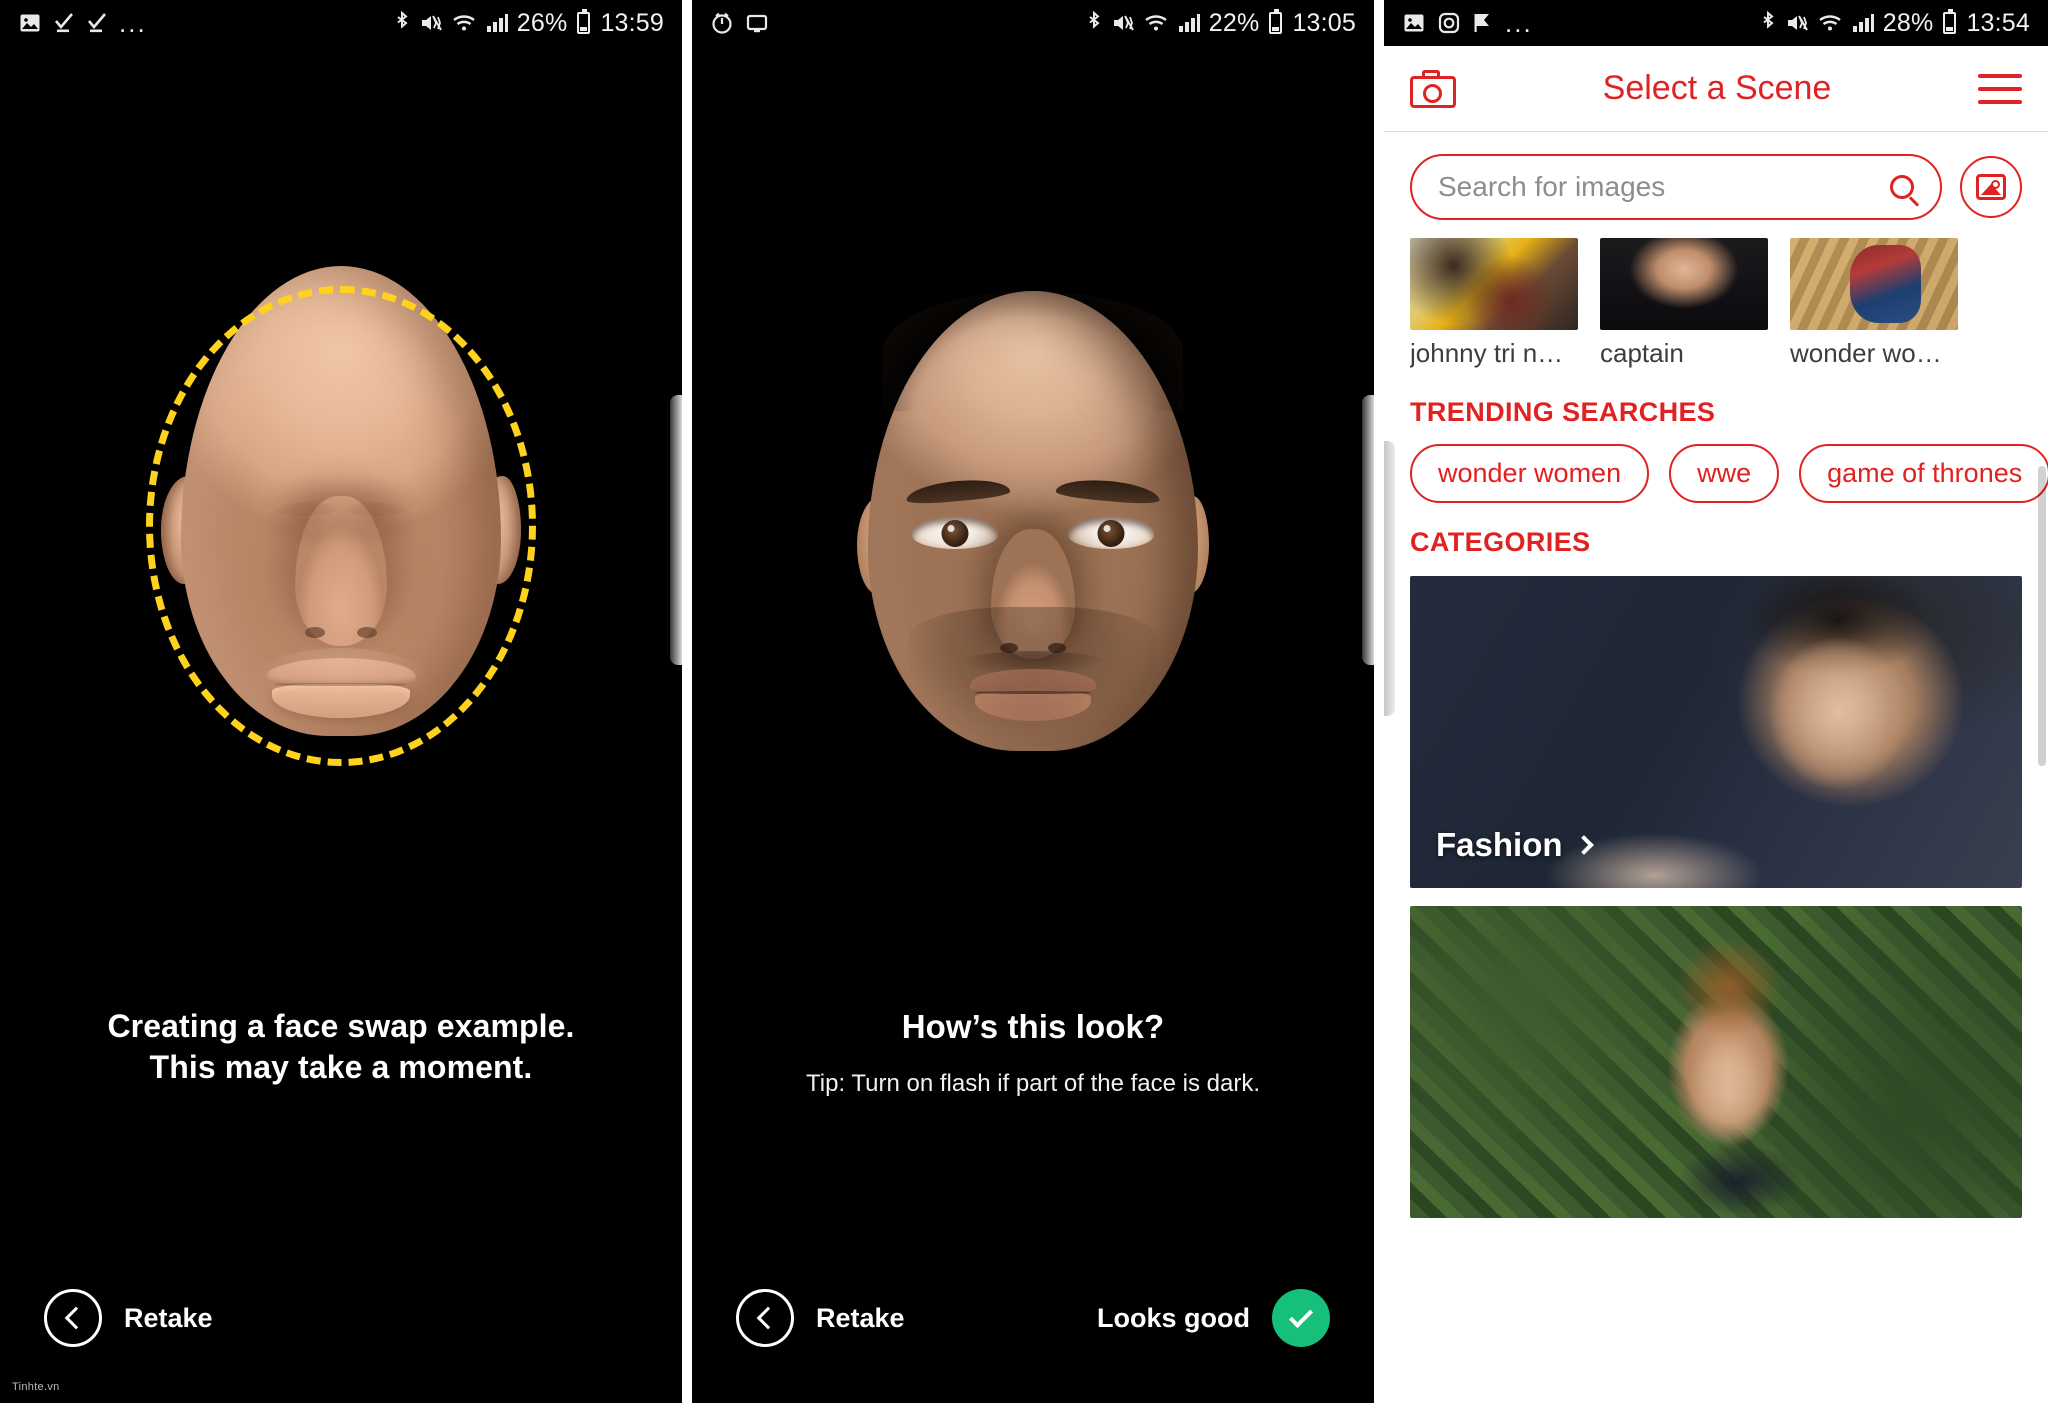 The height and width of the screenshot is (1403, 2048). What do you see at coordinates (757, 23) in the screenshot?
I see `screen-cast-icon` at bounding box center [757, 23].